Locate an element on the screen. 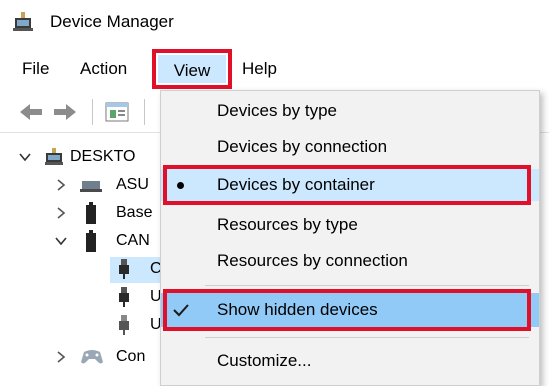 This screenshot has width=549, height=386. menu-file: File is located at coordinates (35, 69).